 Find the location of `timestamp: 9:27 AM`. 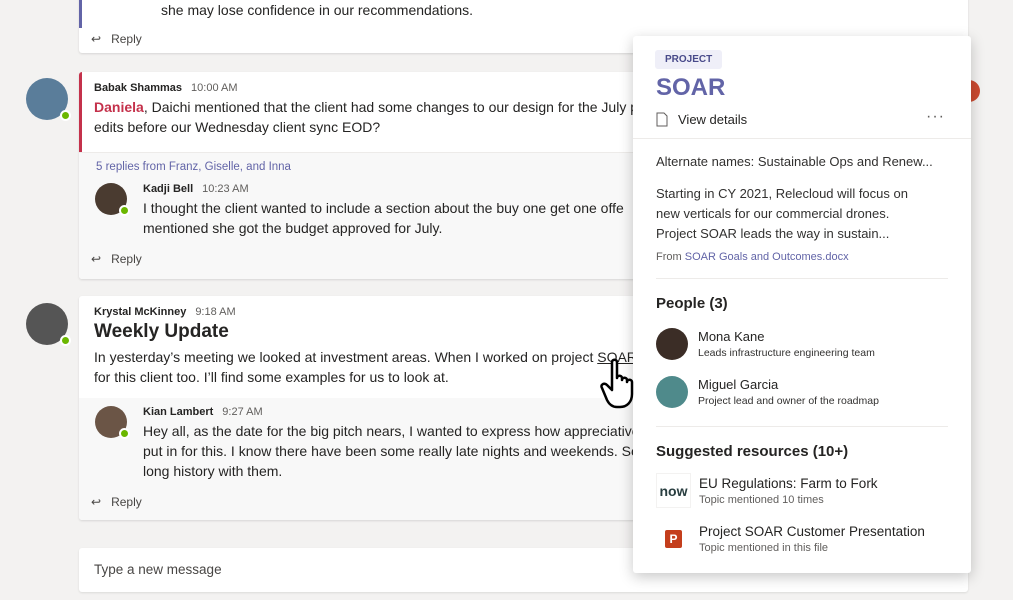

timestamp: 9:27 AM is located at coordinates (242, 412).